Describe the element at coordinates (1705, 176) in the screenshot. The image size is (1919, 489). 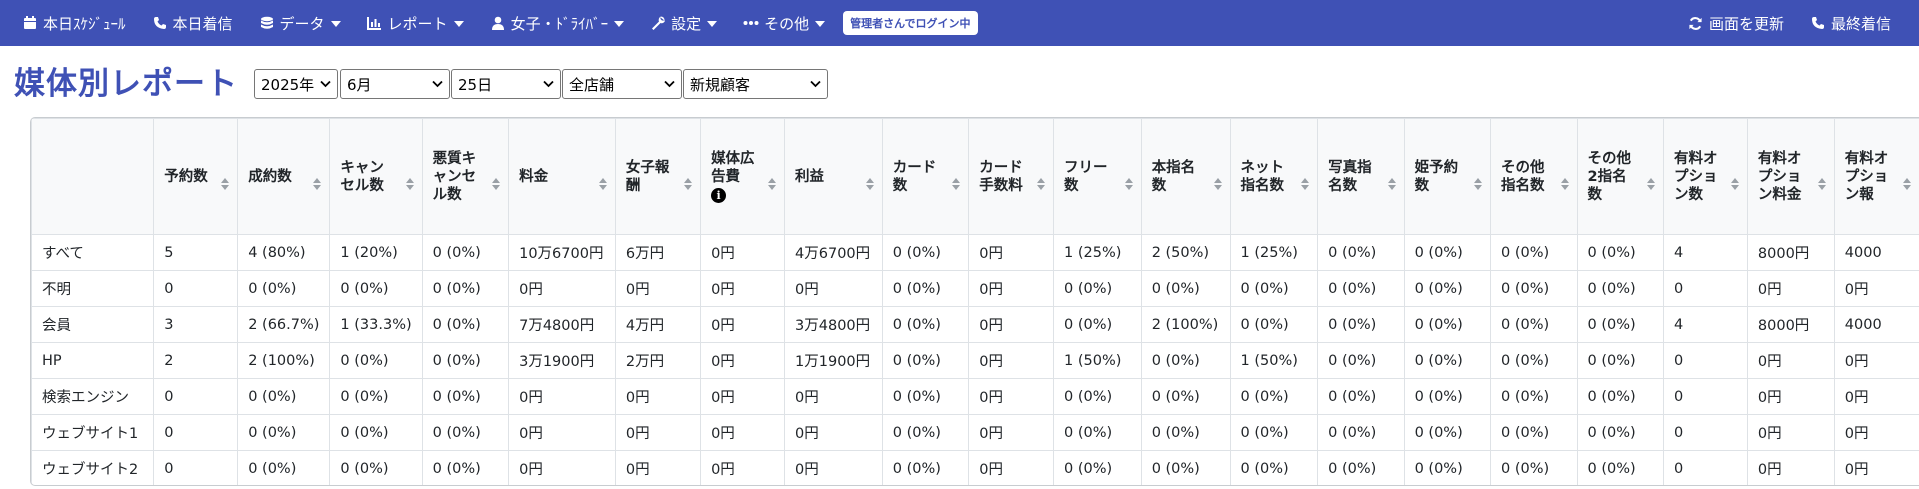
I see `header-cell: 有料オプション数` at that location.